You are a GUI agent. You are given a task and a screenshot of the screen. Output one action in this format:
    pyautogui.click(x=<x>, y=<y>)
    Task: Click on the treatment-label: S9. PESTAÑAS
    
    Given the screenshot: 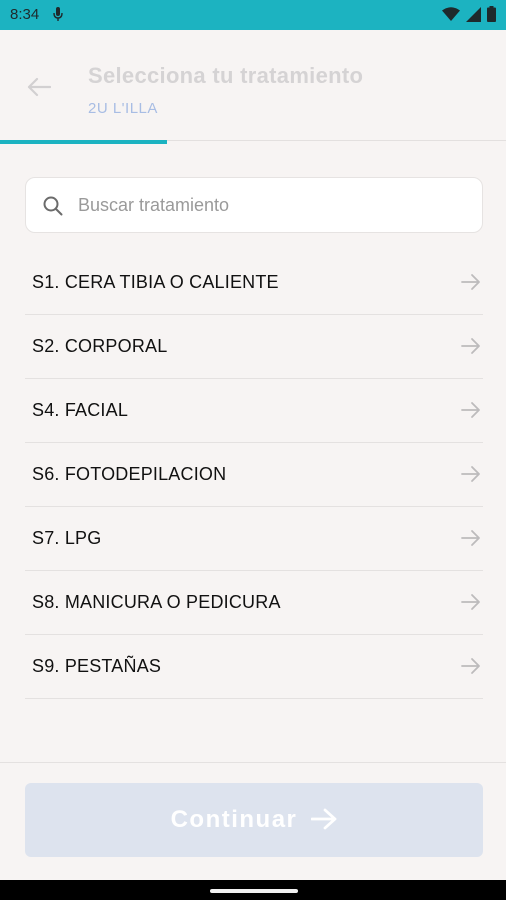 What is the action you would take?
    pyautogui.click(x=97, y=666)
    